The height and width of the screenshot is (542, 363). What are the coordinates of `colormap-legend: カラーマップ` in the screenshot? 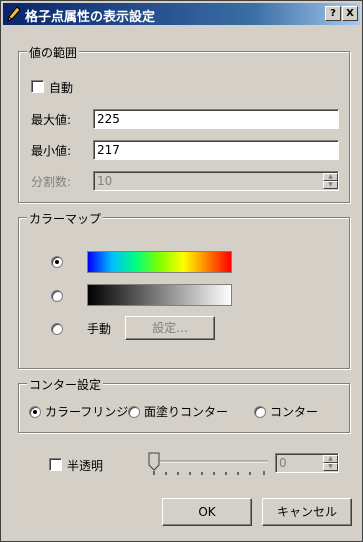 It's located at (65, 218).